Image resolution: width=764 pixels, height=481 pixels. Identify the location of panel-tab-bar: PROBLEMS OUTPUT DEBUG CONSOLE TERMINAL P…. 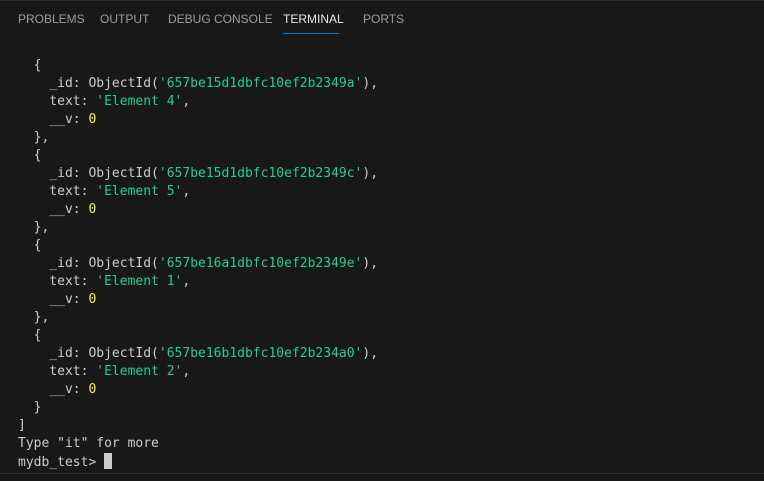
(382, 18).